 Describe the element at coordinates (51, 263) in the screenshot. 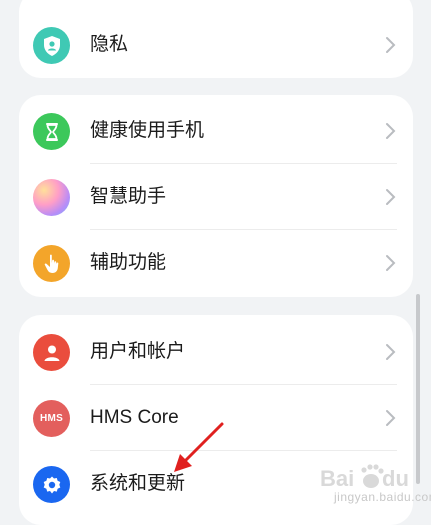

I see `hand-pointer-icon` at that location.